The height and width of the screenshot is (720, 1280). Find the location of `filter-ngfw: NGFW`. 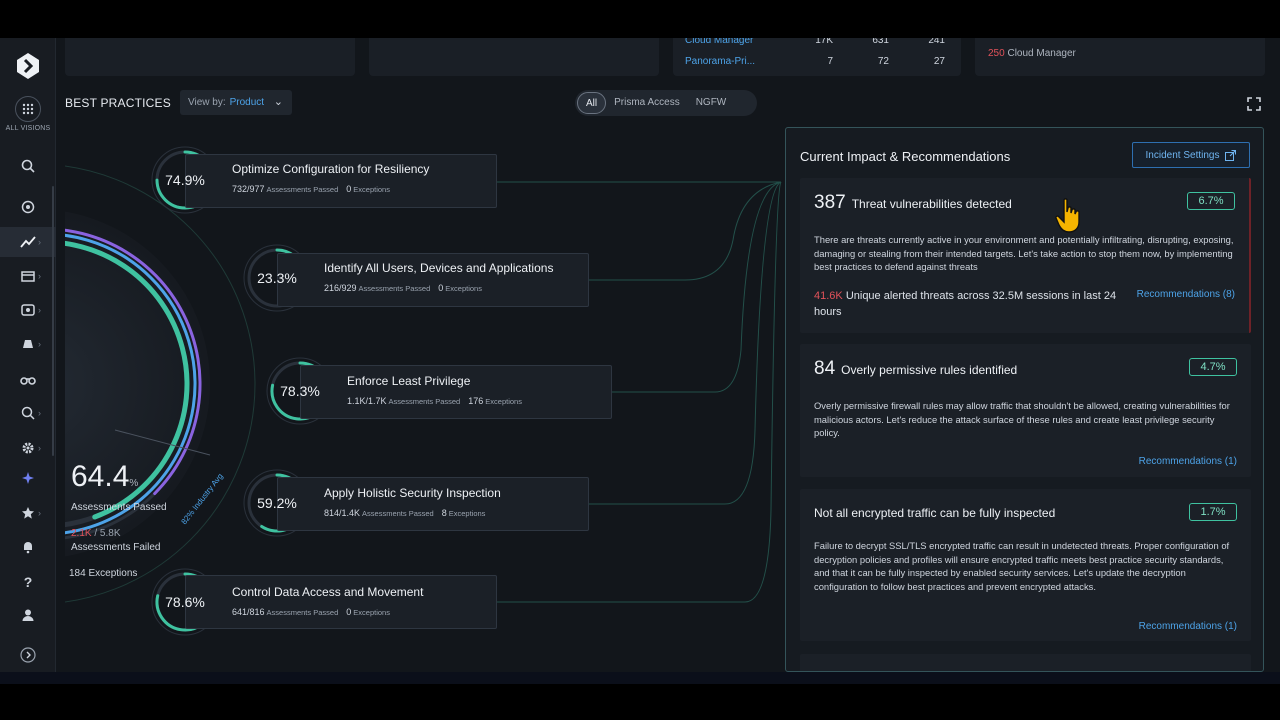

filter-ngfw: NGFW is located at coordinates (711, 103).